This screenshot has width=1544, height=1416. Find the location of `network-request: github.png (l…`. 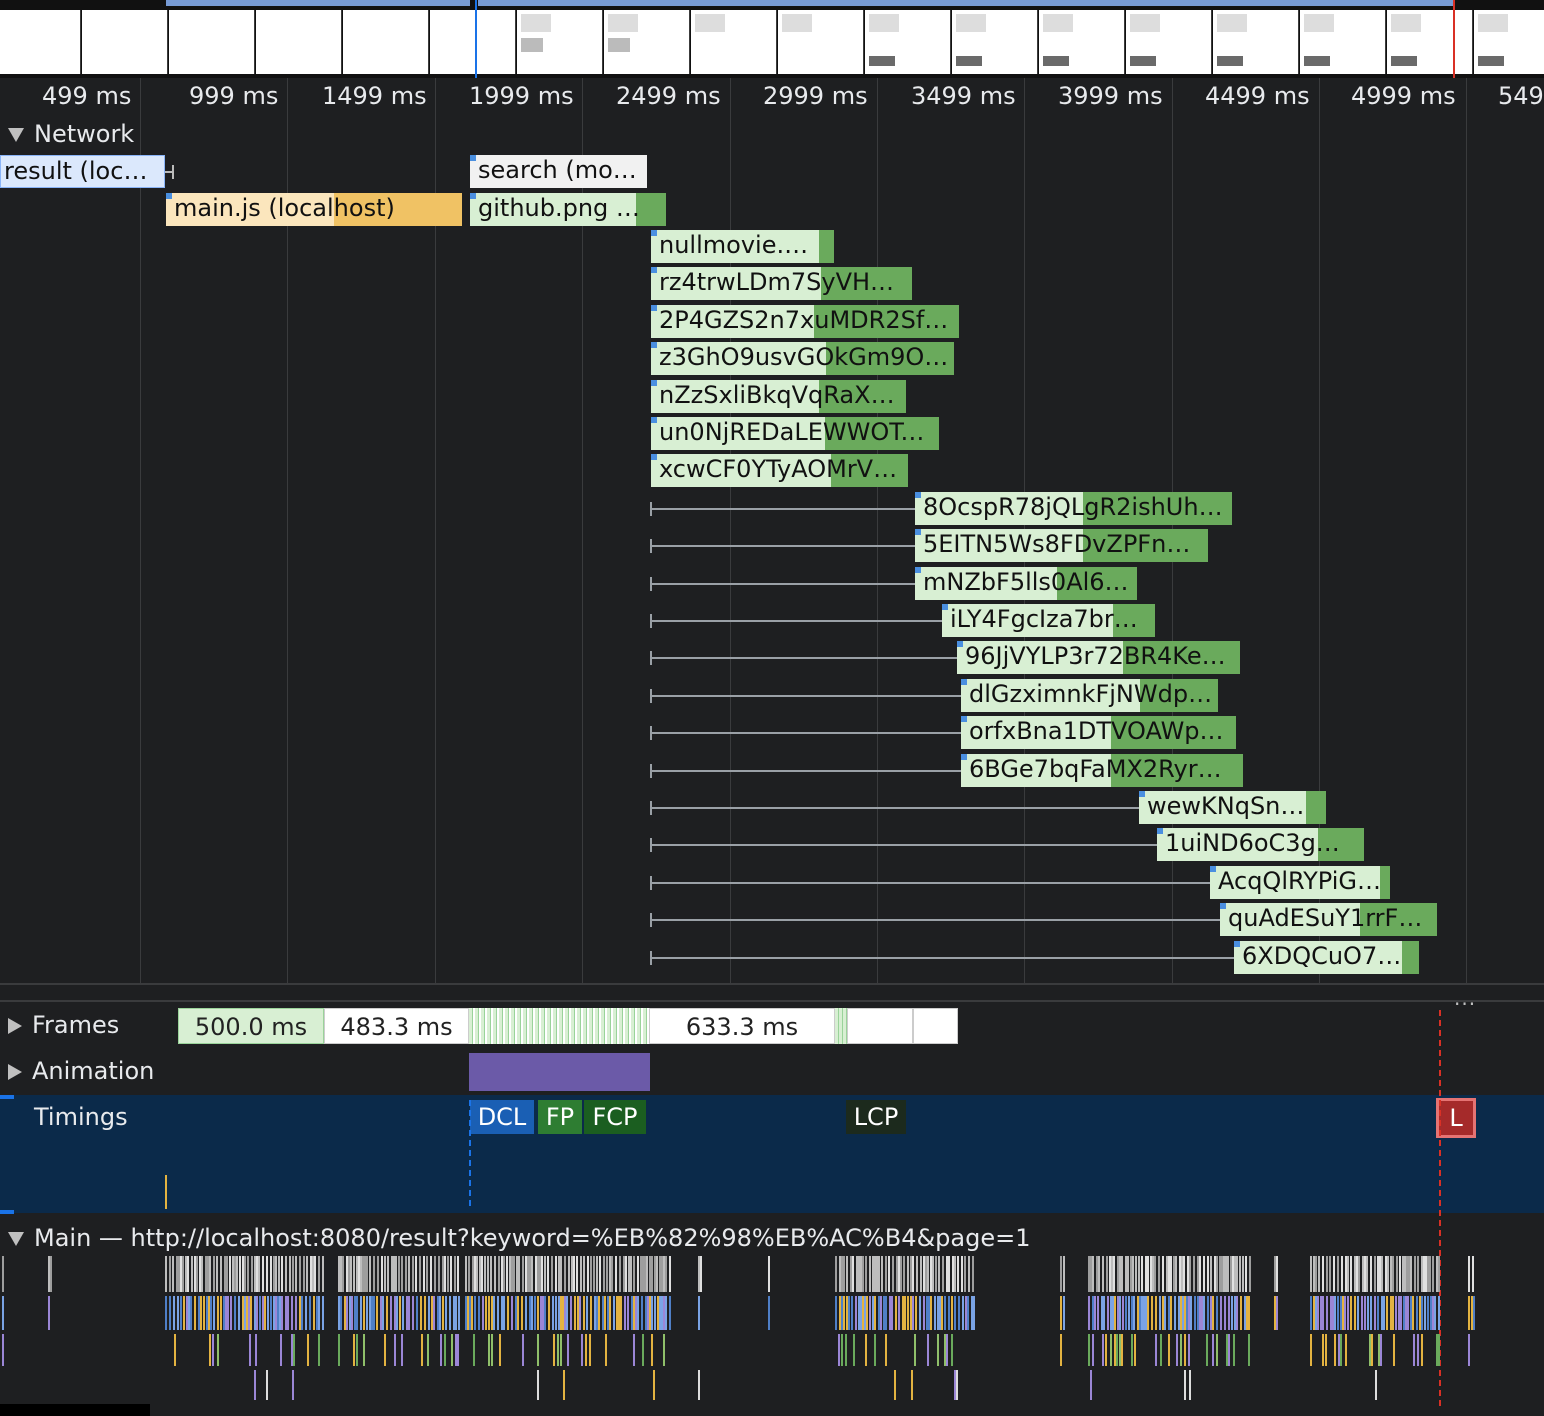

network-request: github.png (l… is located at coordinates (568, 209).